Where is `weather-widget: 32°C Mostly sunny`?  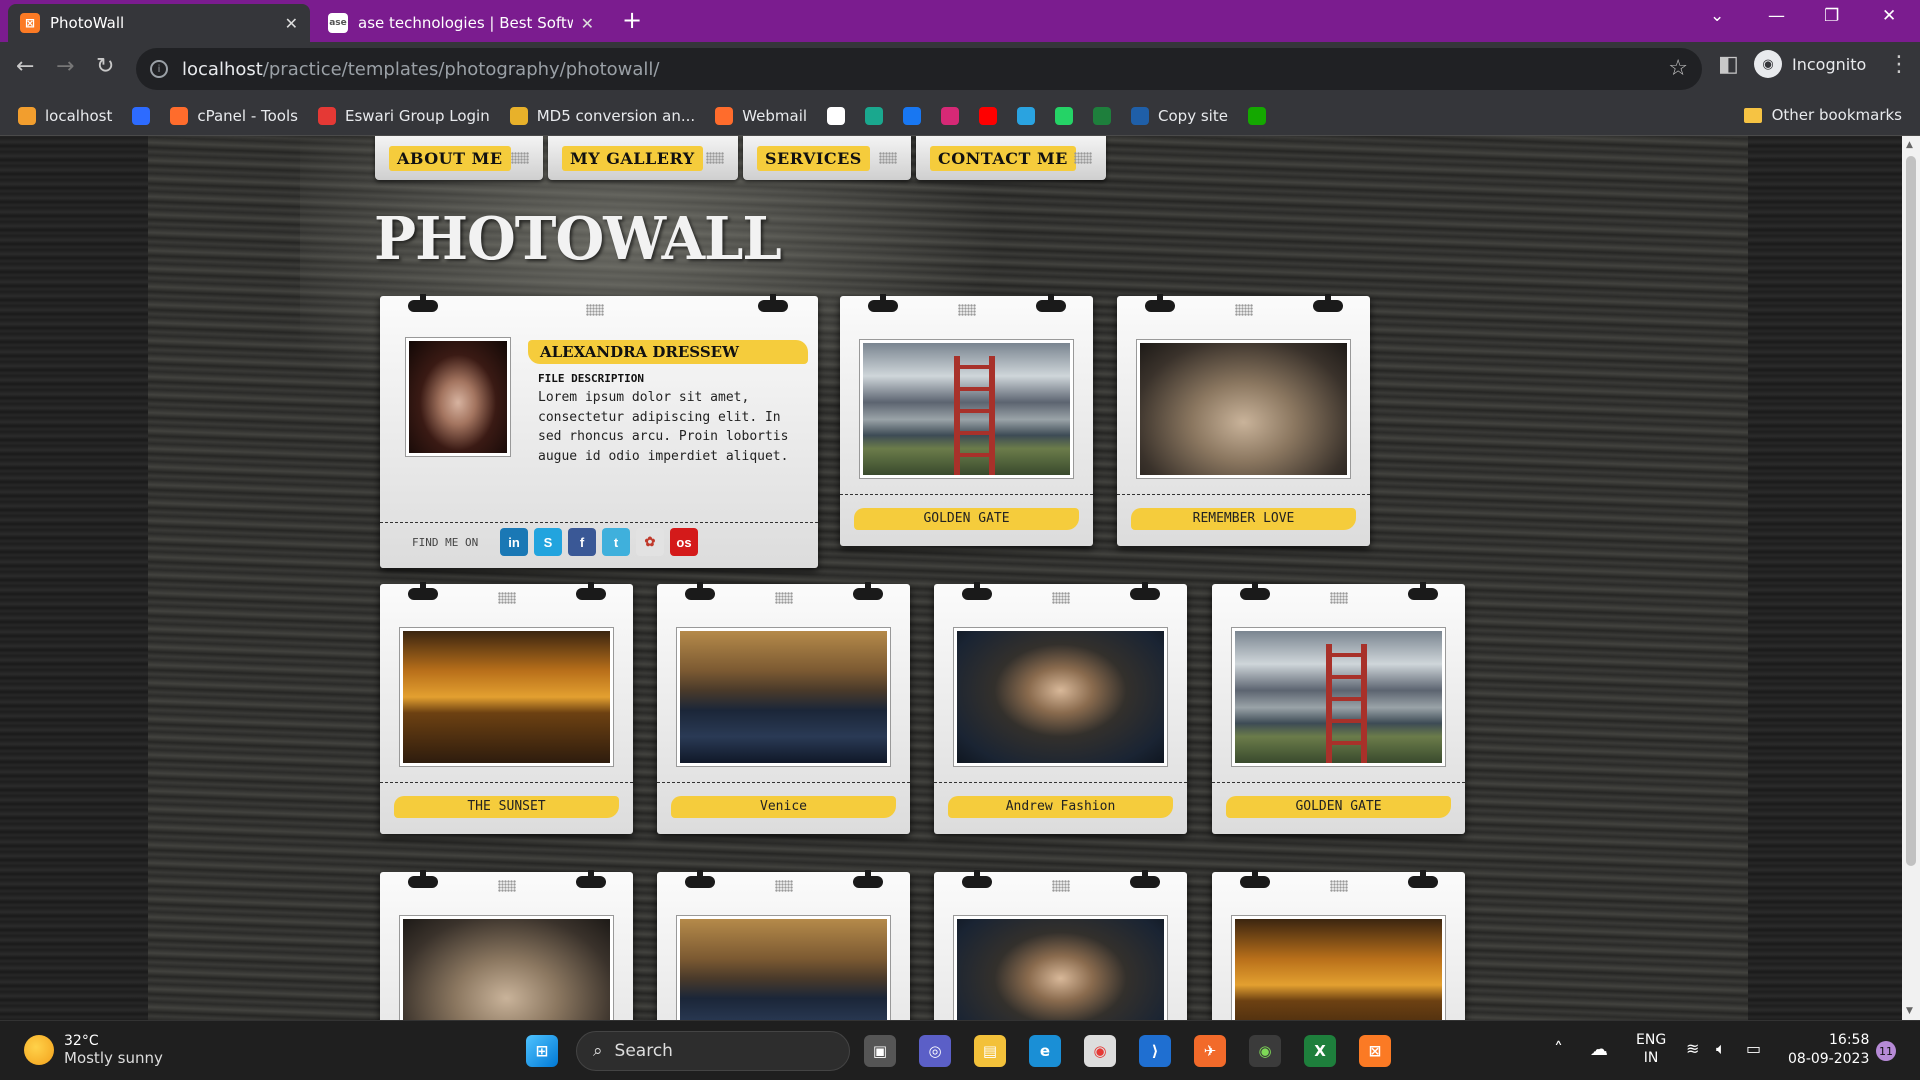
weather-widget: 32°C Mostly sunny is located at coordinates (93, 1050).